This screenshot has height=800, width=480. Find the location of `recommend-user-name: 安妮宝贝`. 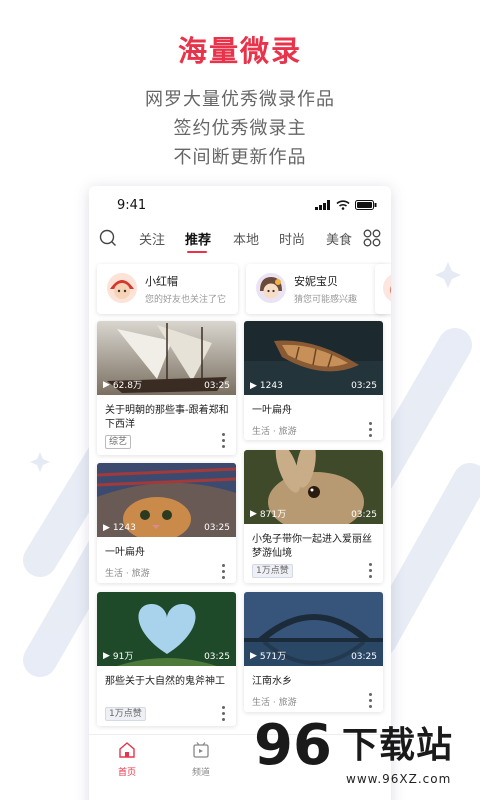

recommend-user-name: 安妮宝贝 is located at coordinates (316, 281).